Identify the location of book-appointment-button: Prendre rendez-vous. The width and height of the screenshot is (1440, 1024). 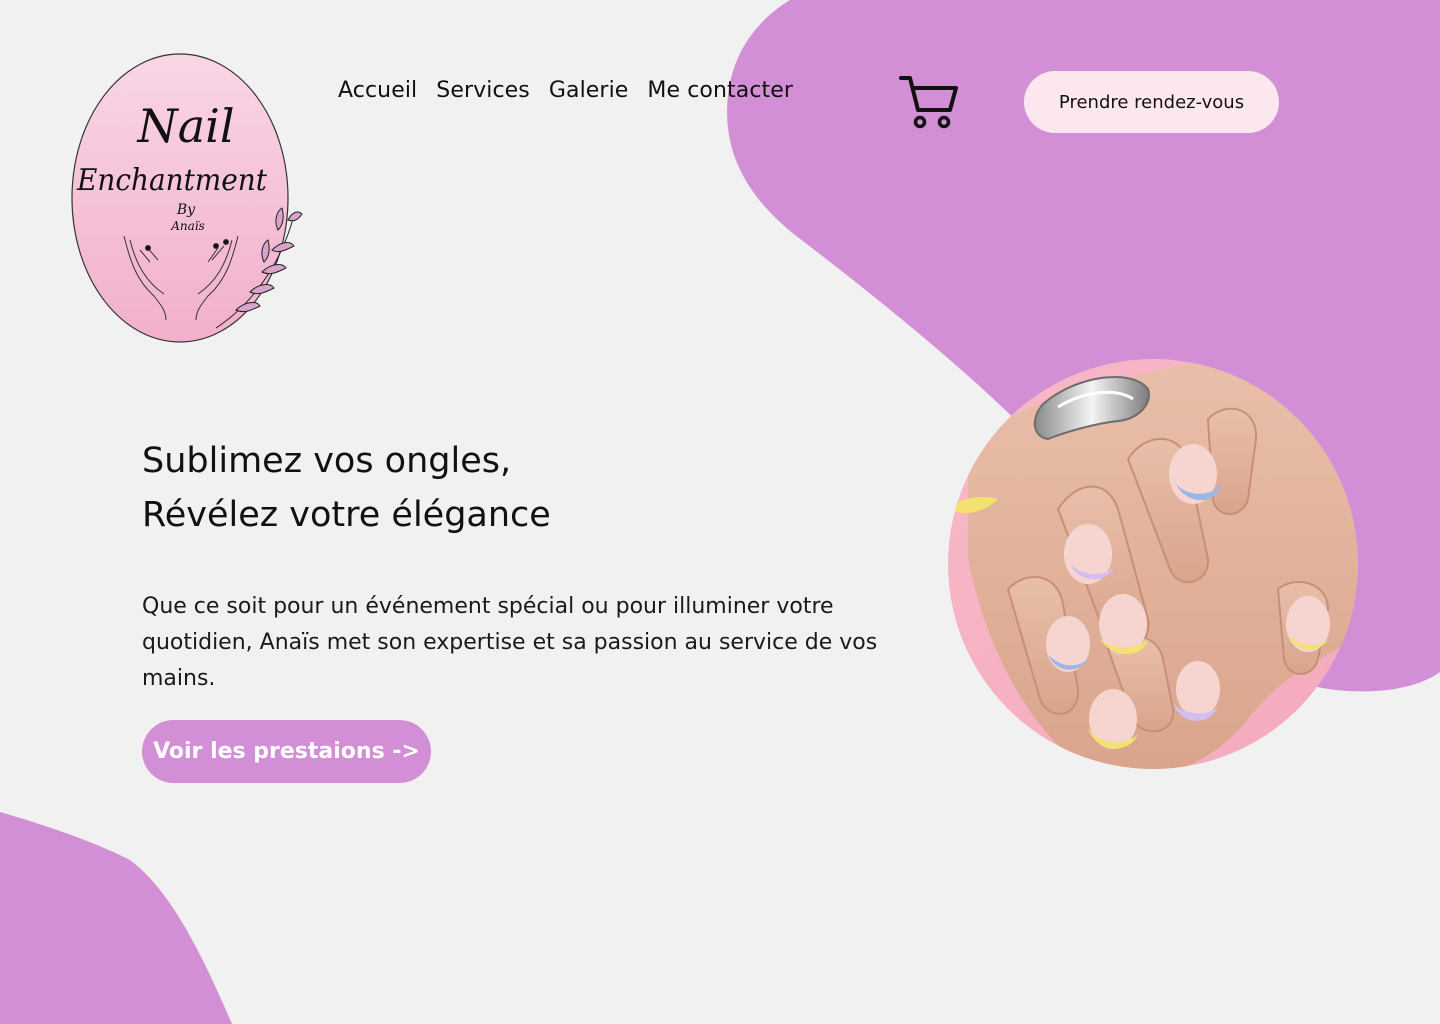
(1151, 102).